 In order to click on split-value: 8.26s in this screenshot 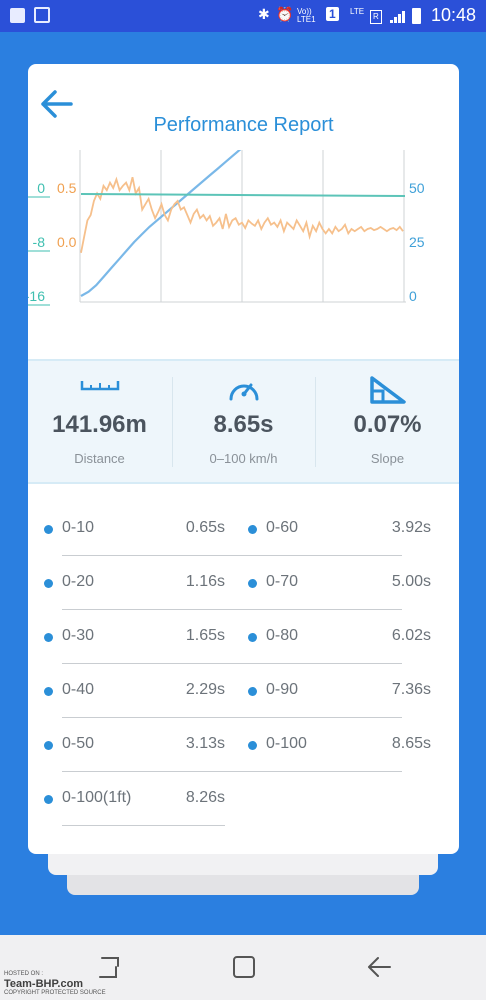, I will do `click(205, 797)`.